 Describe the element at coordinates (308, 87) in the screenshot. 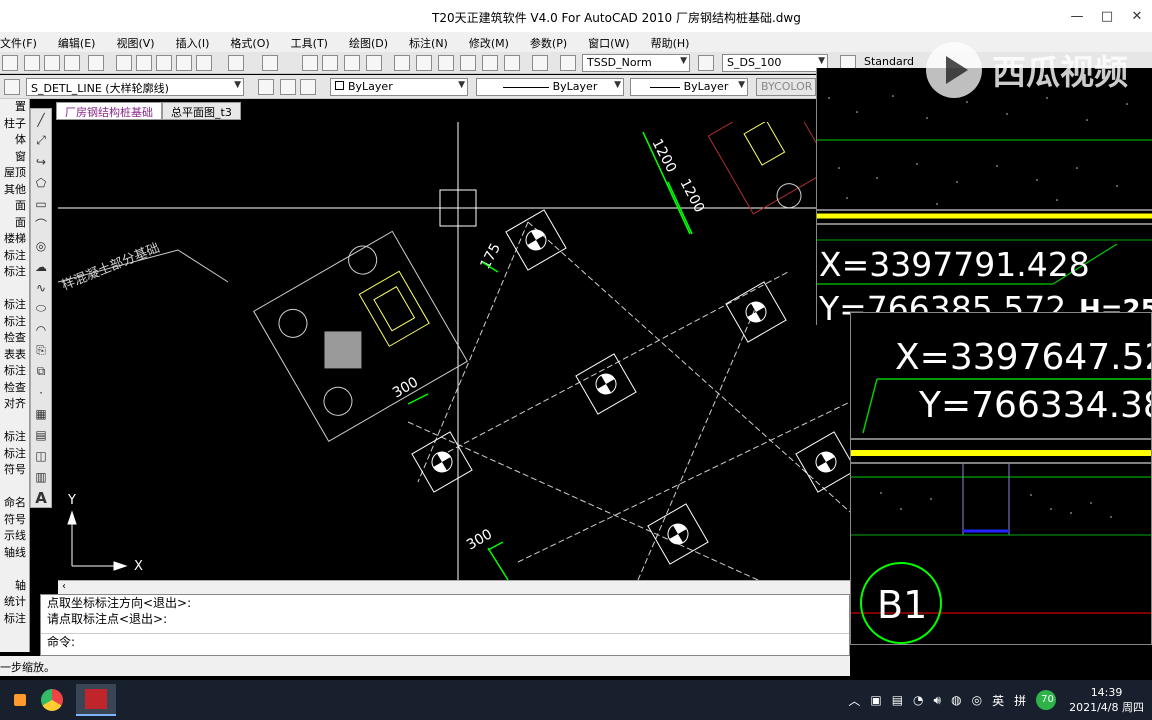

I see `make-current-icon` at that location.